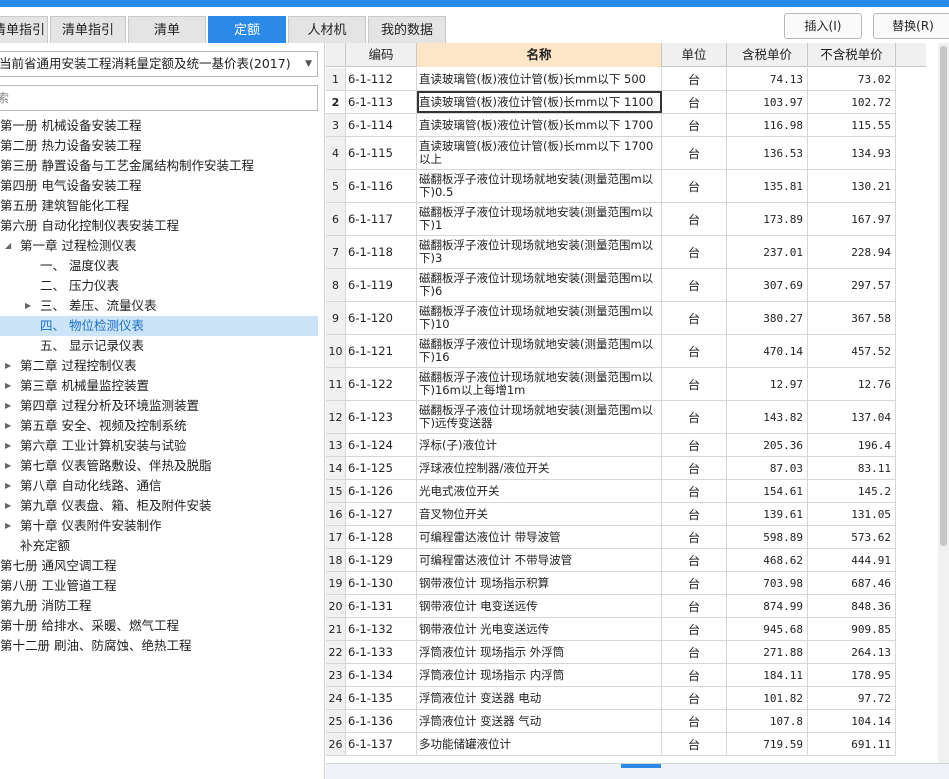 The width and height of the screenshot is (949, 779). Describe the element at coordinates (539, 537) in the screenshot. I see `name-cell: 可编程雷达液位计 带导波管` at that location.